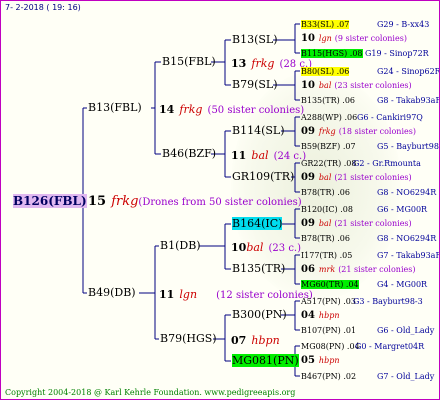  I want to click on gen5-row: 10 bal (23 sister colonies), so click(356, 85).